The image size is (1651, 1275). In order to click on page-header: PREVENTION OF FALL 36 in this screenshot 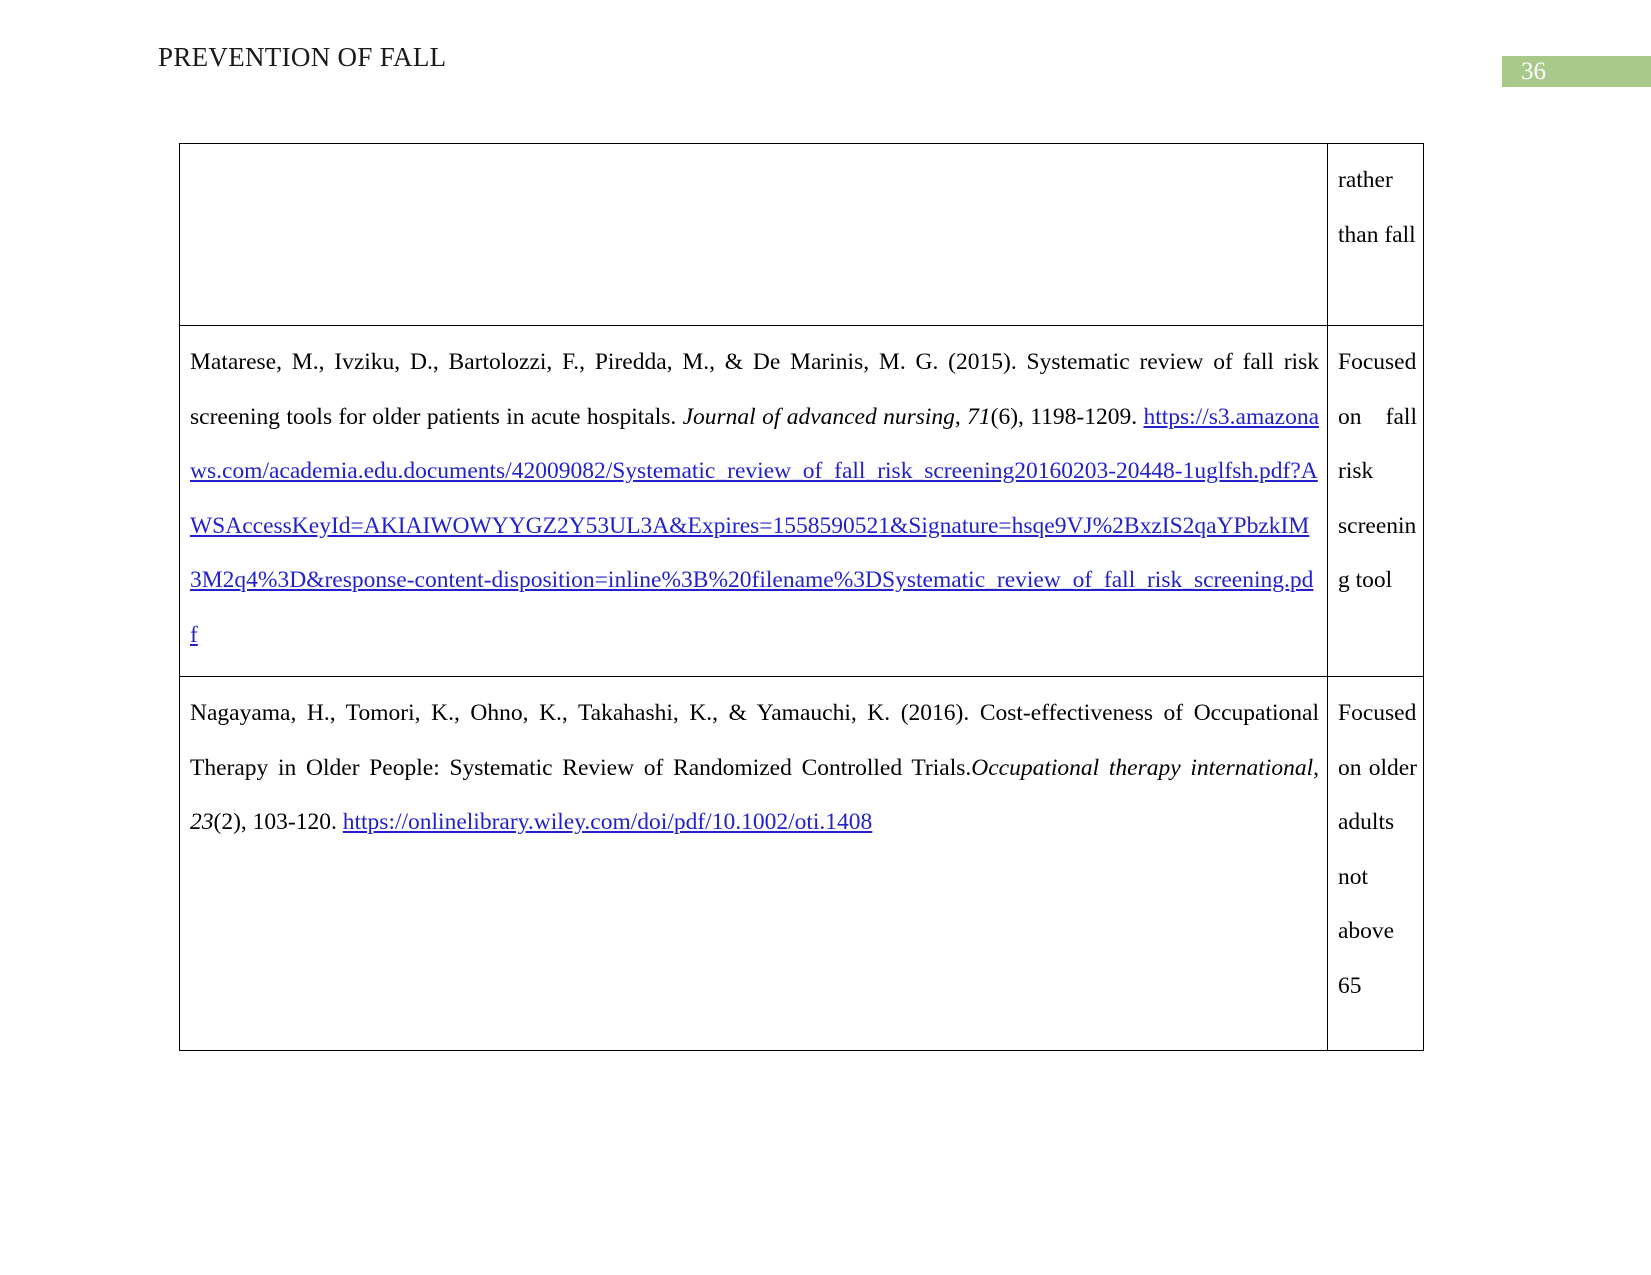, I will do `click(825, 55)`.